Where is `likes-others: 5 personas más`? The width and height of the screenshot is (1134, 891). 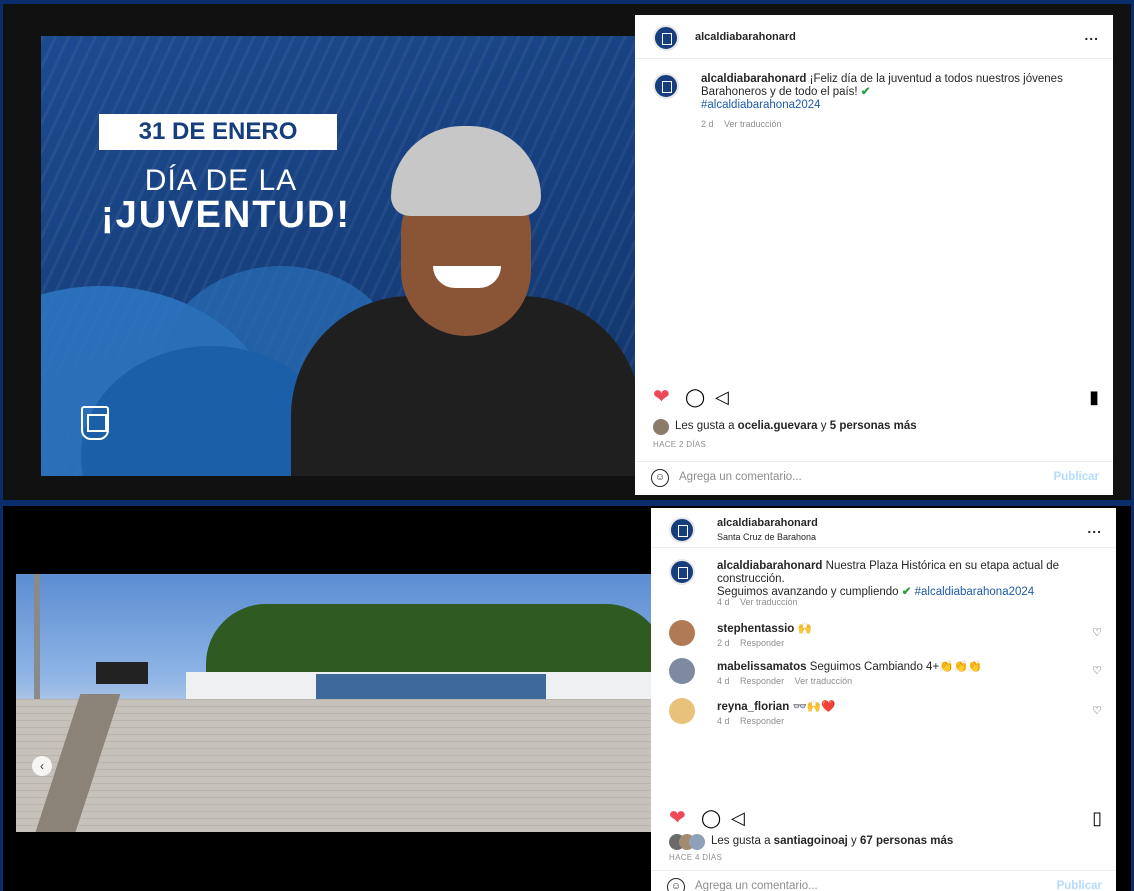 likes-others: 5 personas más is located at coordinates (873, 426).